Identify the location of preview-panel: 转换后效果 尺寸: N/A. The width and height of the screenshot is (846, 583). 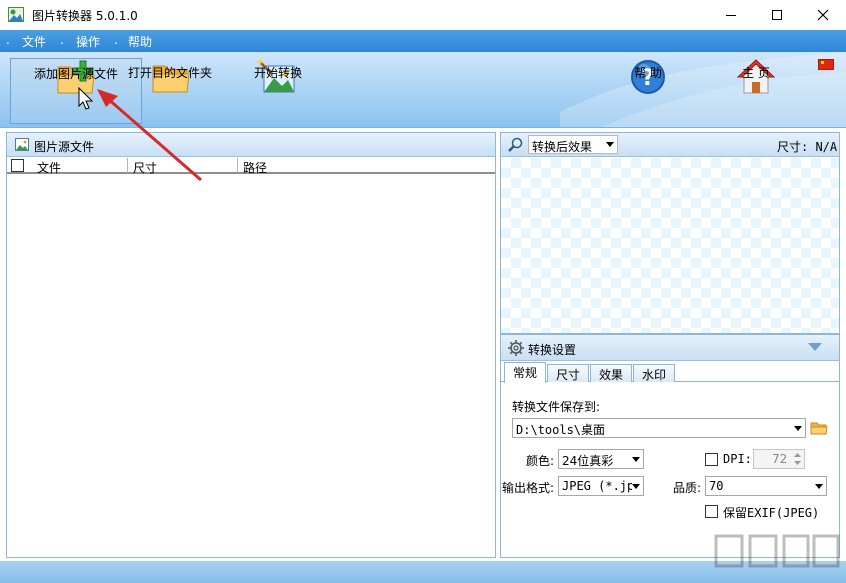
(670, 233).